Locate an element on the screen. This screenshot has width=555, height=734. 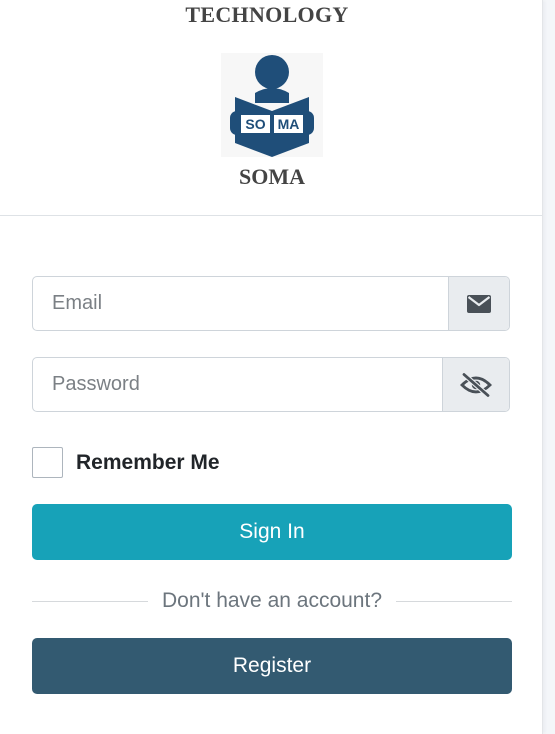
envelope-icon is located at coordinates (479, 303).